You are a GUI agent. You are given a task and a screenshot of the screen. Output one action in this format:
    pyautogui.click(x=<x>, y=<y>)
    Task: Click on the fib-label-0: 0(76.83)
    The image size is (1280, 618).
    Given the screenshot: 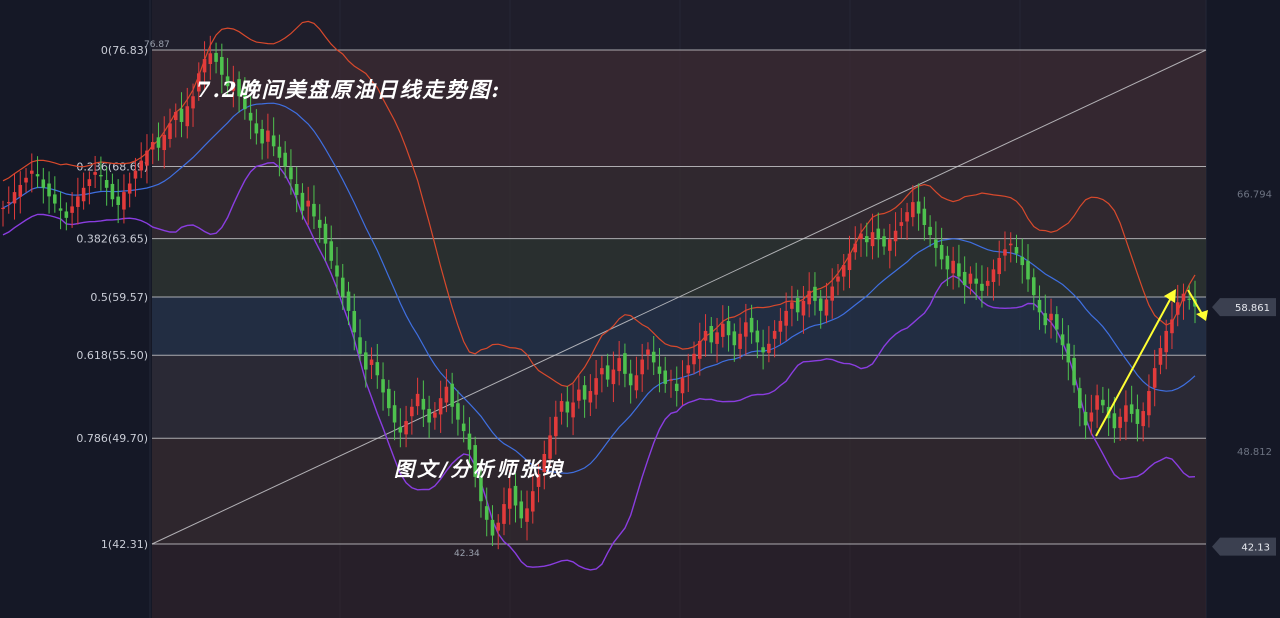 What is the action you would take?
    pyautogui.click(x=124, y=50)
    